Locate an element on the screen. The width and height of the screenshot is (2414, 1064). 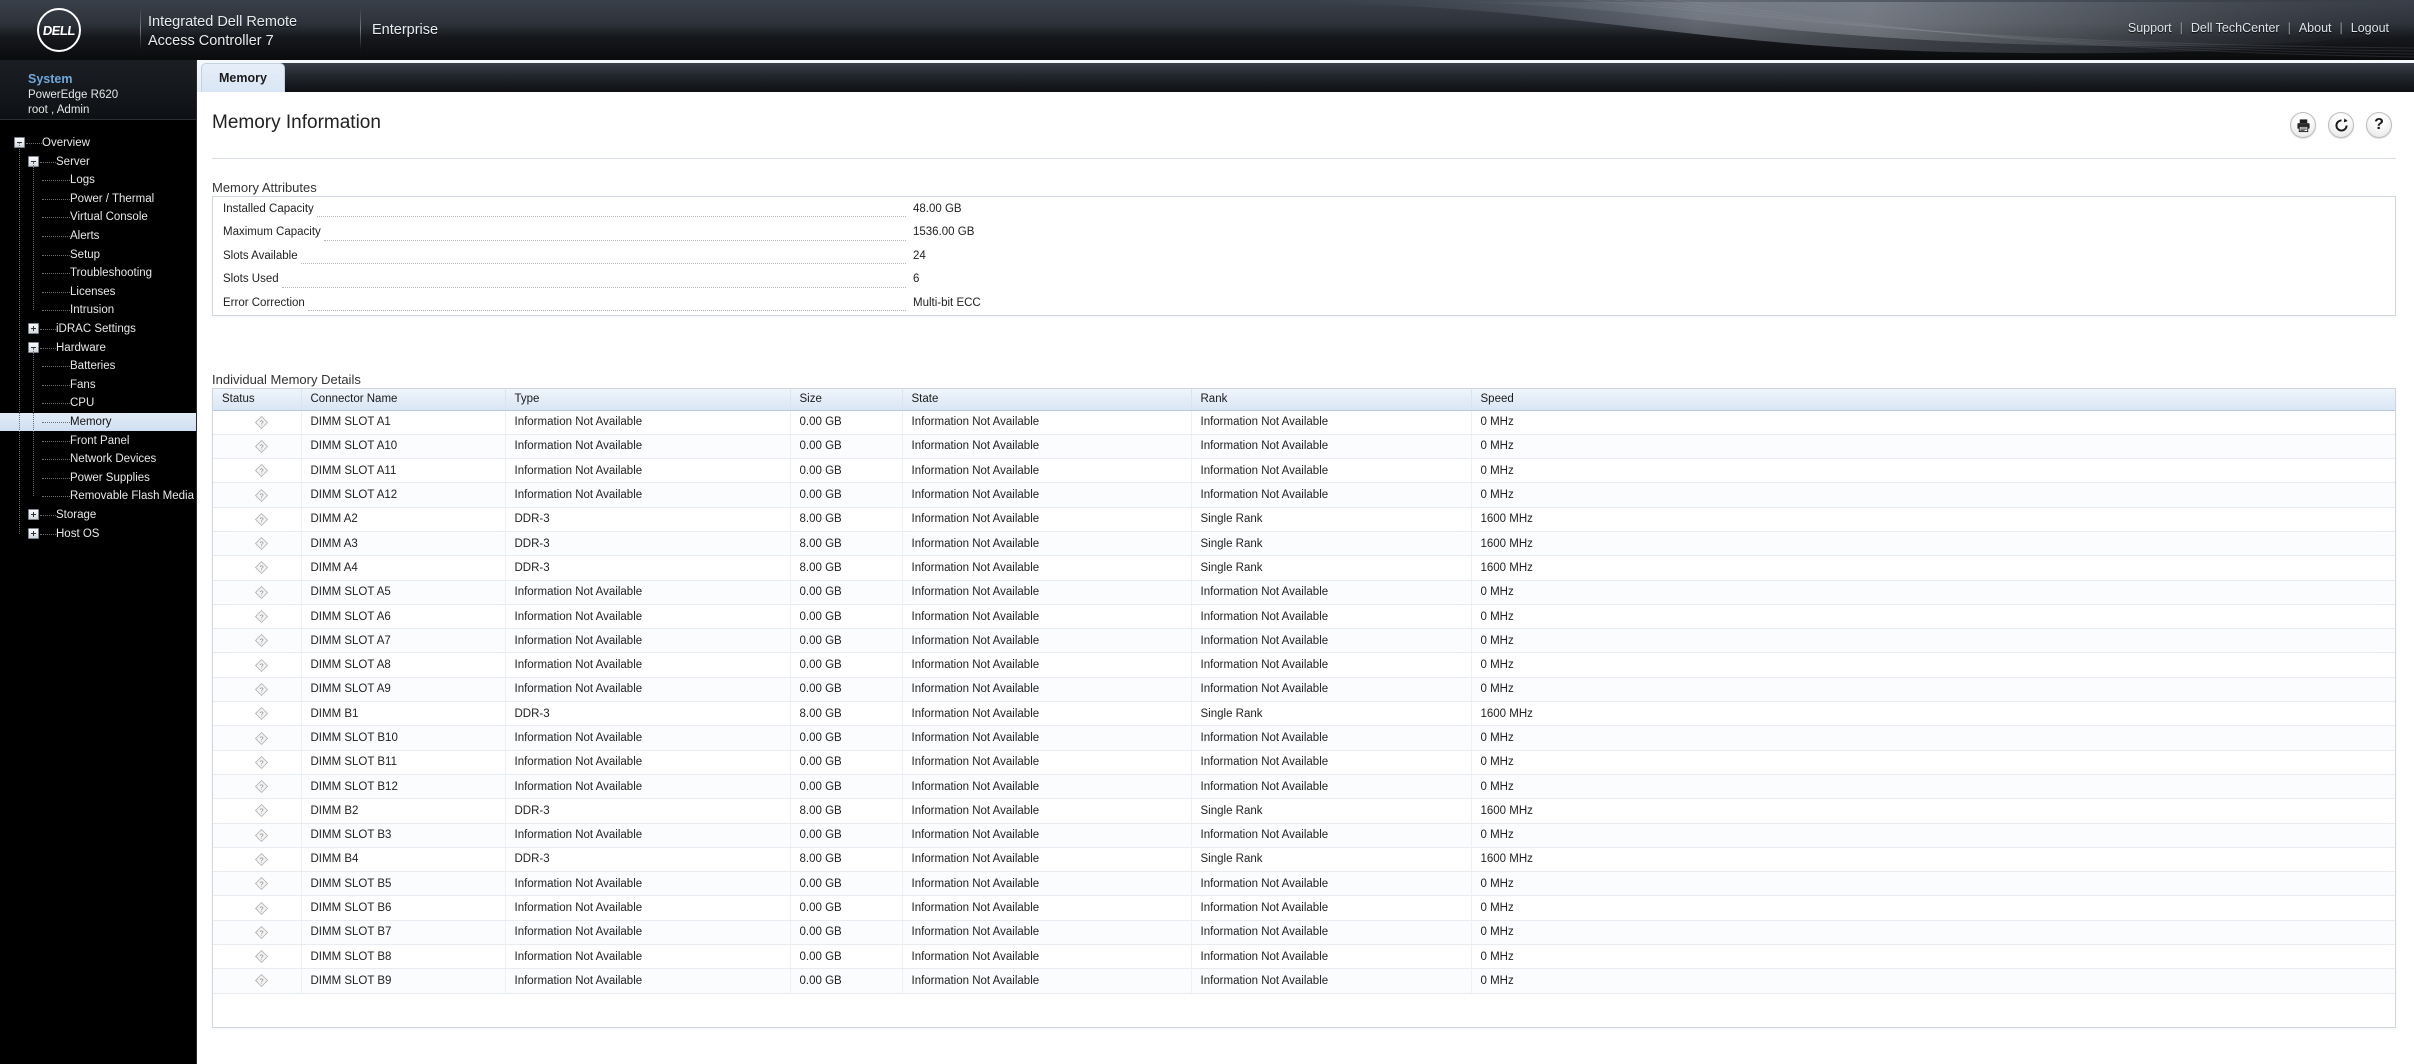
sidebar-item-power-thermal: Power / Thermal is located at coordinates (98, 199).